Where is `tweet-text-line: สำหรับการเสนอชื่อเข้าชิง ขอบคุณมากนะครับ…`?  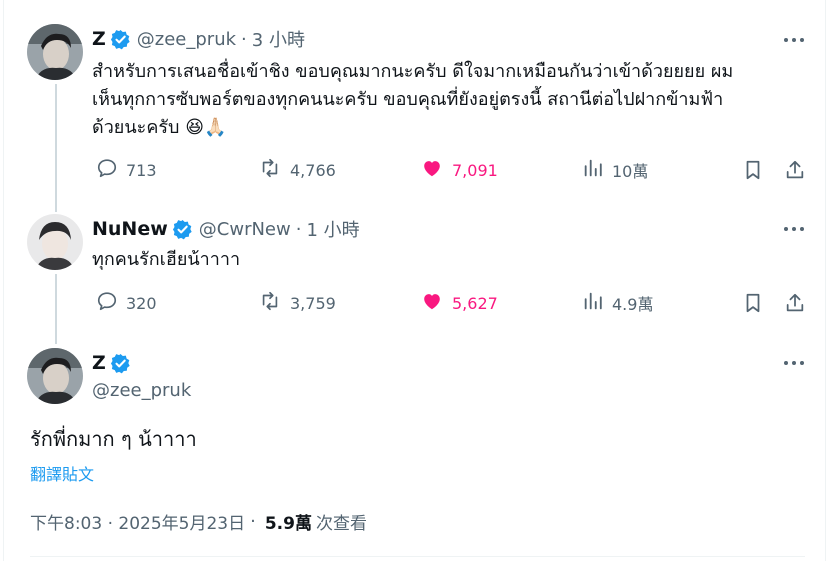
tweet-text-line: สำหรับการเสนอชื่อเข้าชิง ขอบคุณมากนะครับ… is located at coordinates (413, 71).